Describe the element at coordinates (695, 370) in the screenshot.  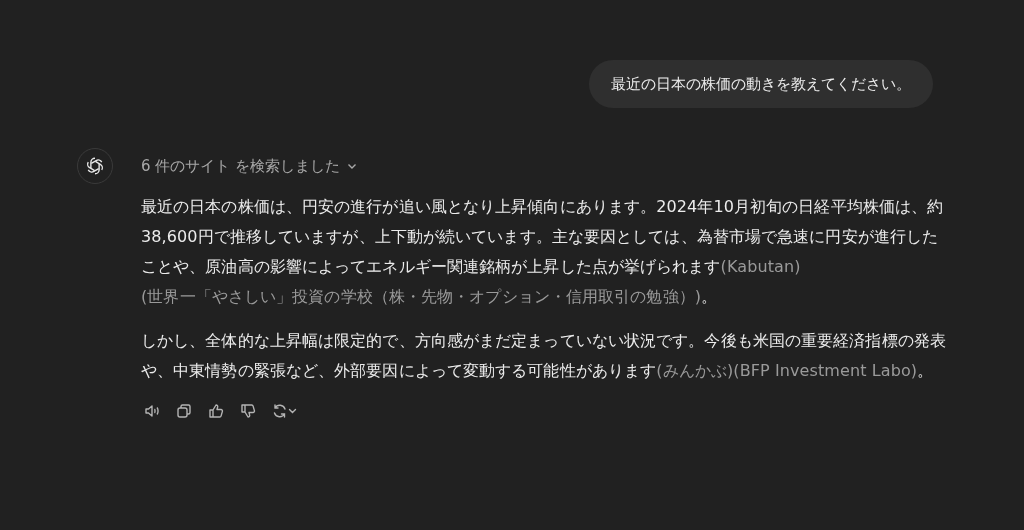
I see `citation-link: (みんかぶ)` at that location.